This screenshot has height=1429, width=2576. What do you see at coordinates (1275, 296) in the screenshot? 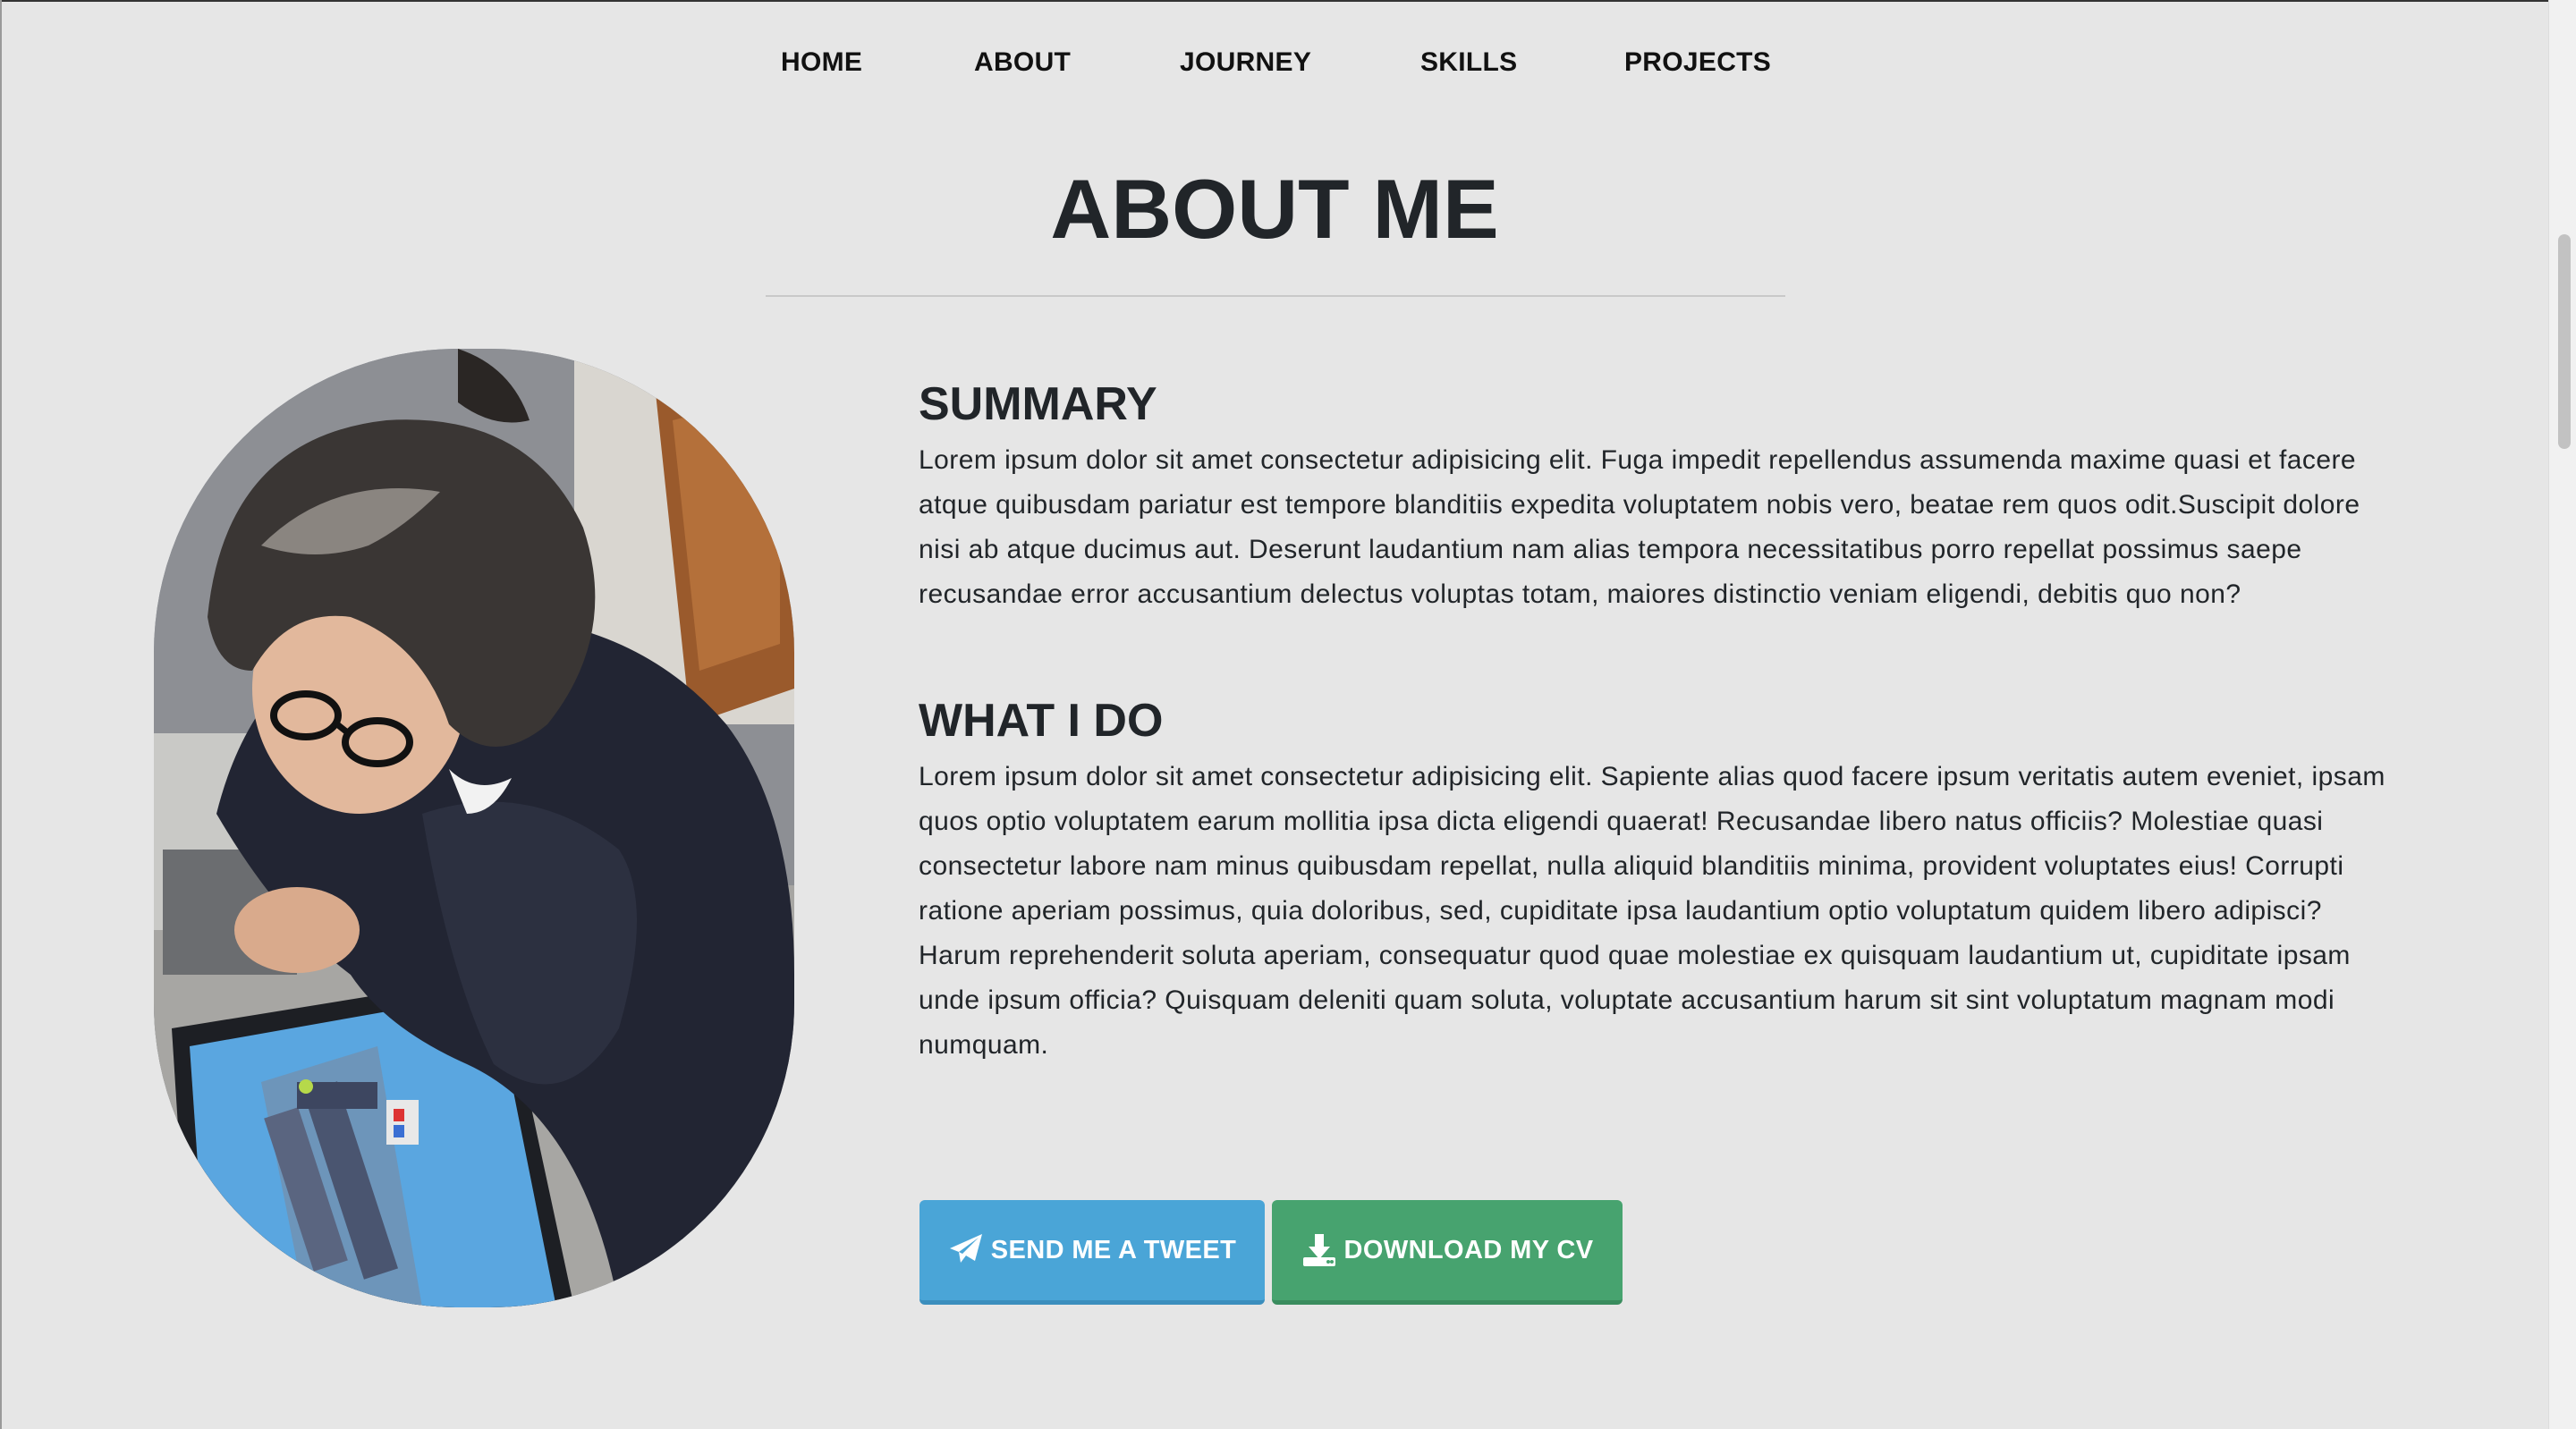
I see `title-divider` at bounding box center [1275, 296].